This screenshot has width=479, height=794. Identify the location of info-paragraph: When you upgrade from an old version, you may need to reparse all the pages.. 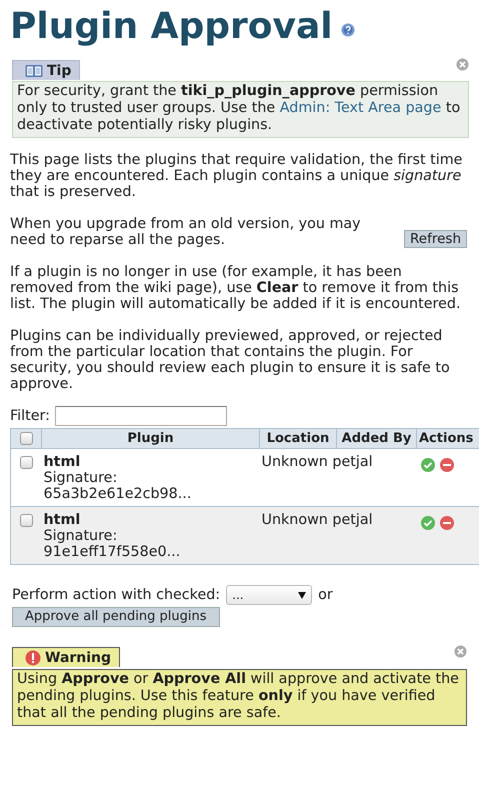
(186, 232).